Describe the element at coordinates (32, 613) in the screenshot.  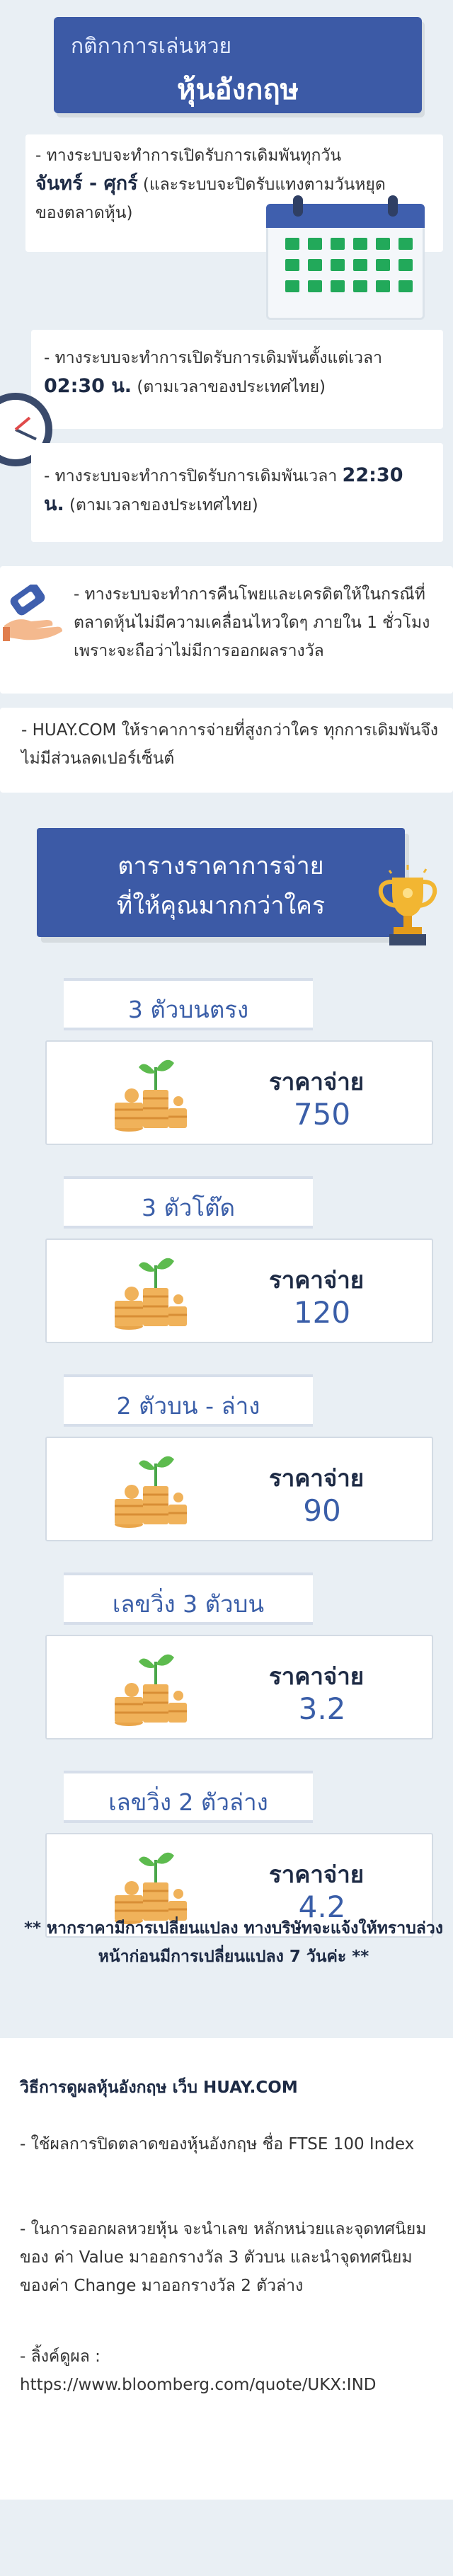
I see `refund-hand-icon` at that location.